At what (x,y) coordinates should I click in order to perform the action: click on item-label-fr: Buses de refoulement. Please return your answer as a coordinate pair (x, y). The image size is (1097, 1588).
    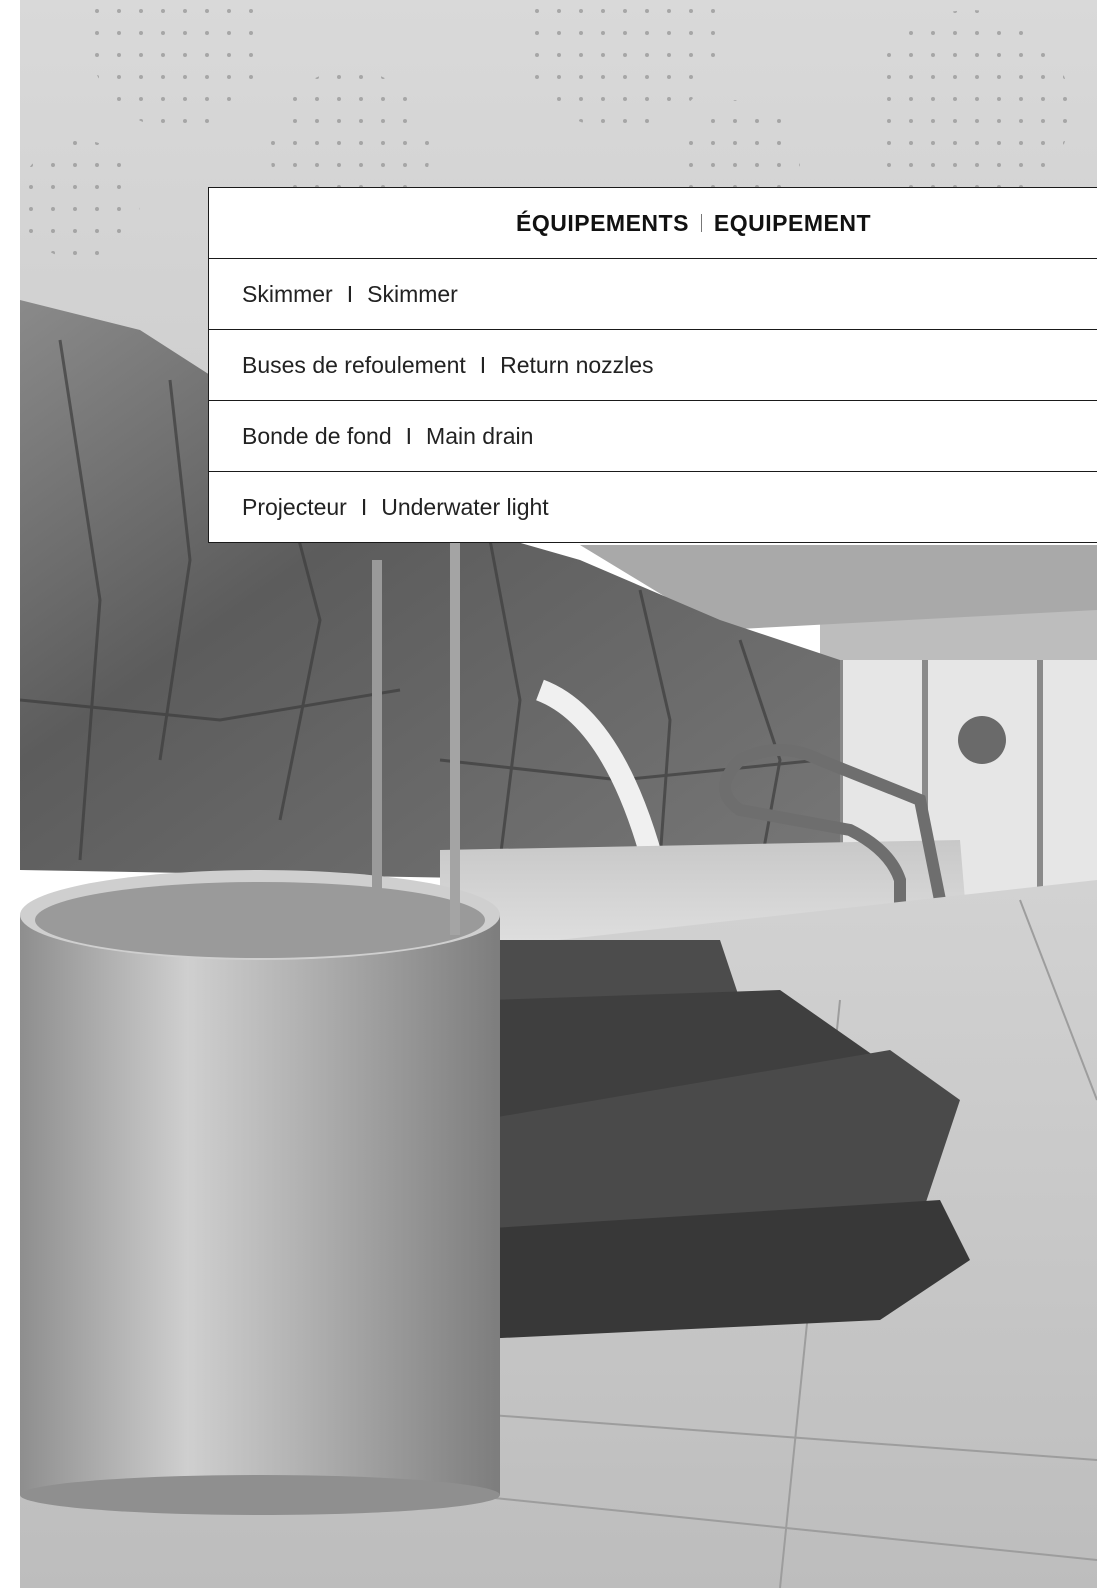
    Looking at the image, I should click on (354, 364).